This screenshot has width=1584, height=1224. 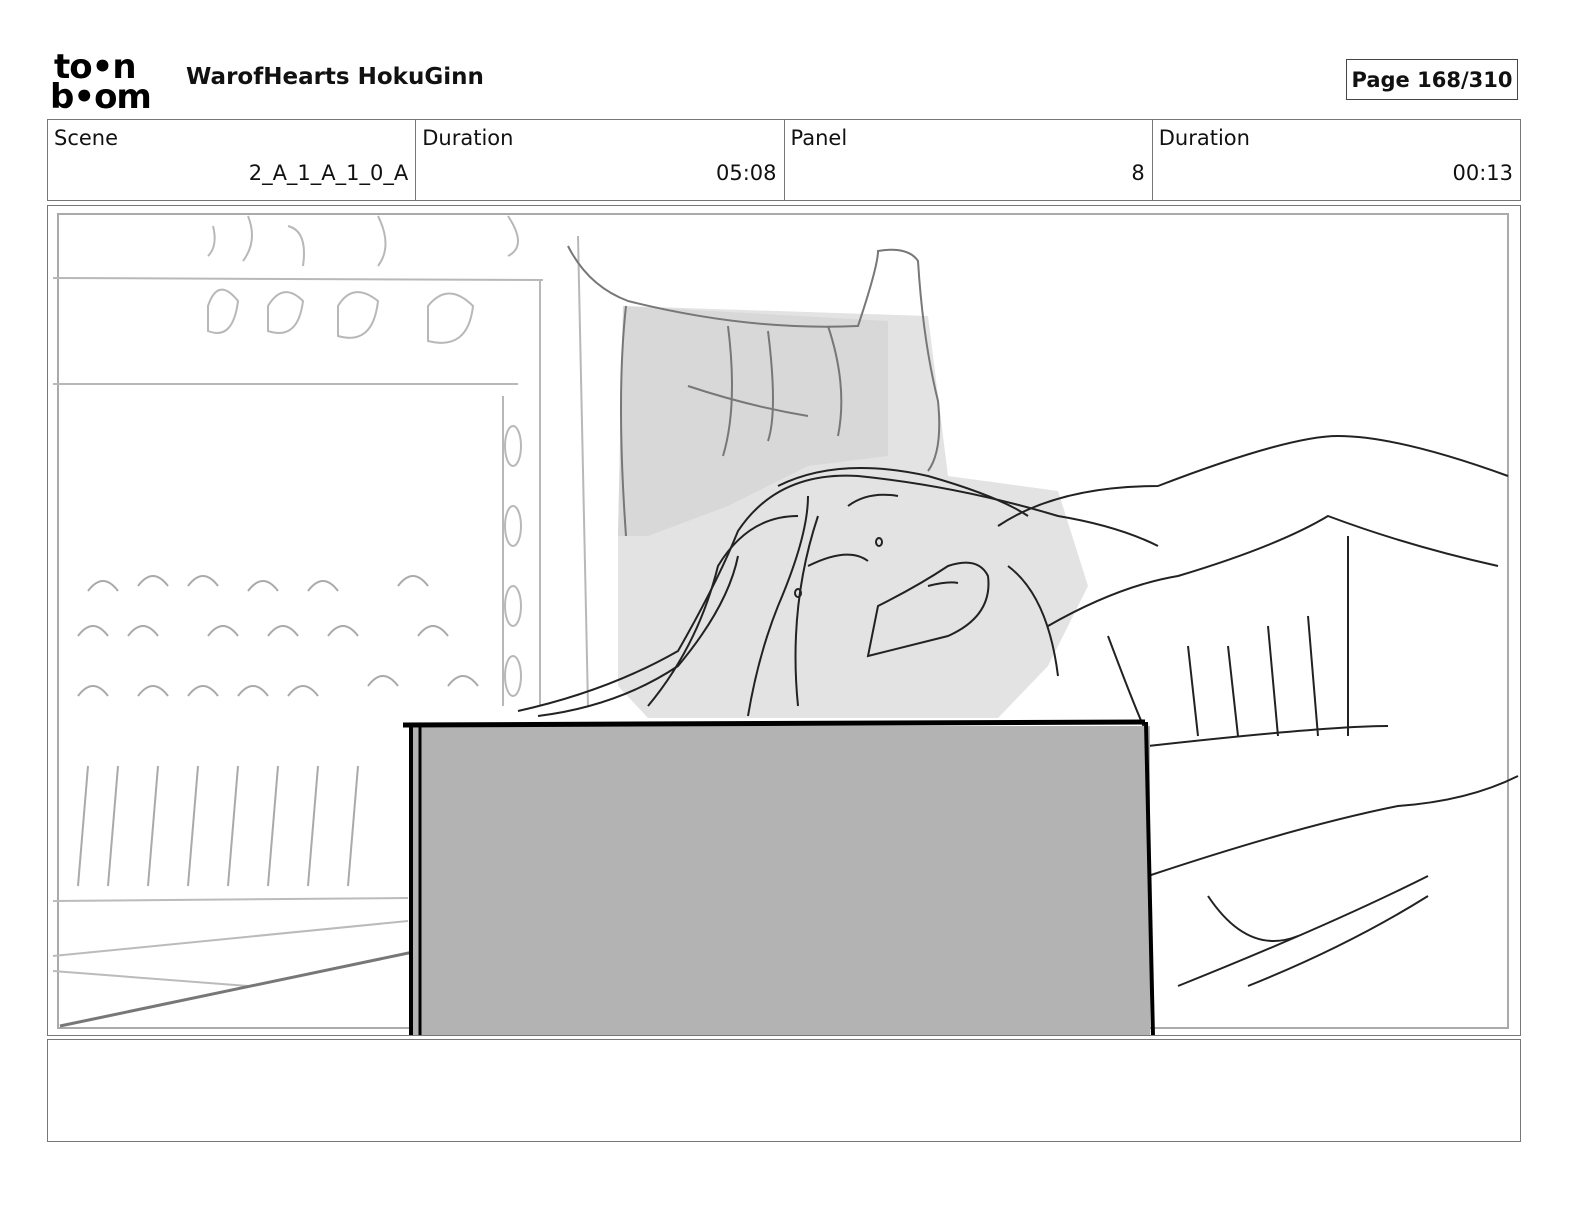 I want to click on toonboom-logo: to•n b•om, so click(x=101, y=81).